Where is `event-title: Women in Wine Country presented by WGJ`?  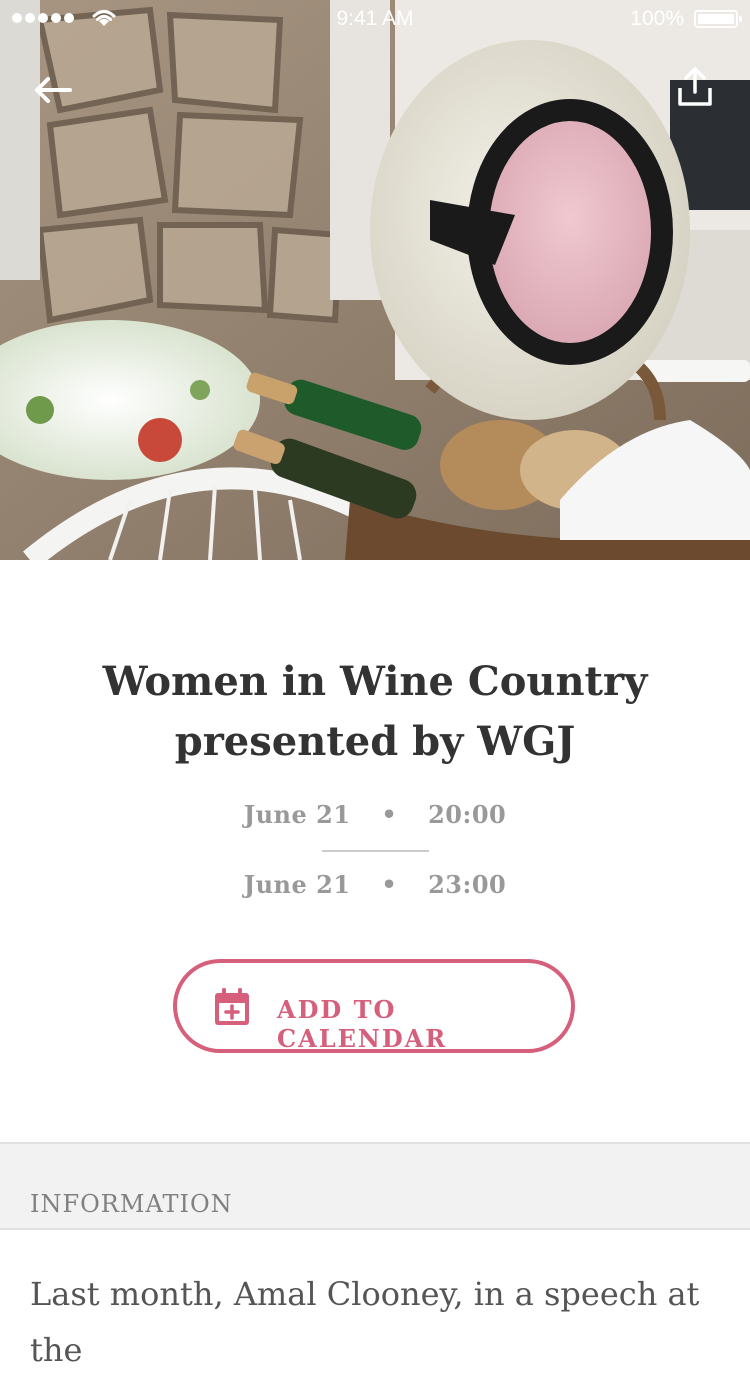
event-title: Women in Wine Country presented by WGJ is located at coordinates (375, 712).